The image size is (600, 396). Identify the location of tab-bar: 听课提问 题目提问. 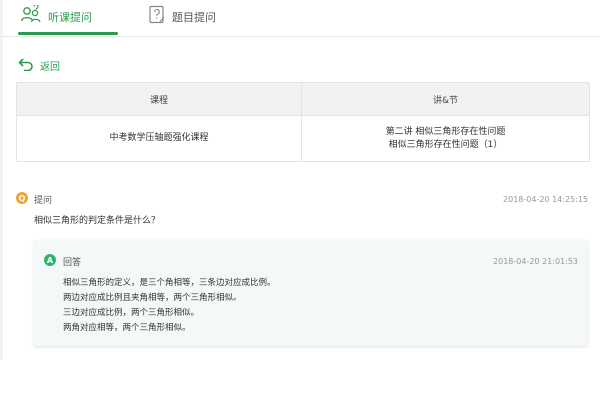
(300, 18).